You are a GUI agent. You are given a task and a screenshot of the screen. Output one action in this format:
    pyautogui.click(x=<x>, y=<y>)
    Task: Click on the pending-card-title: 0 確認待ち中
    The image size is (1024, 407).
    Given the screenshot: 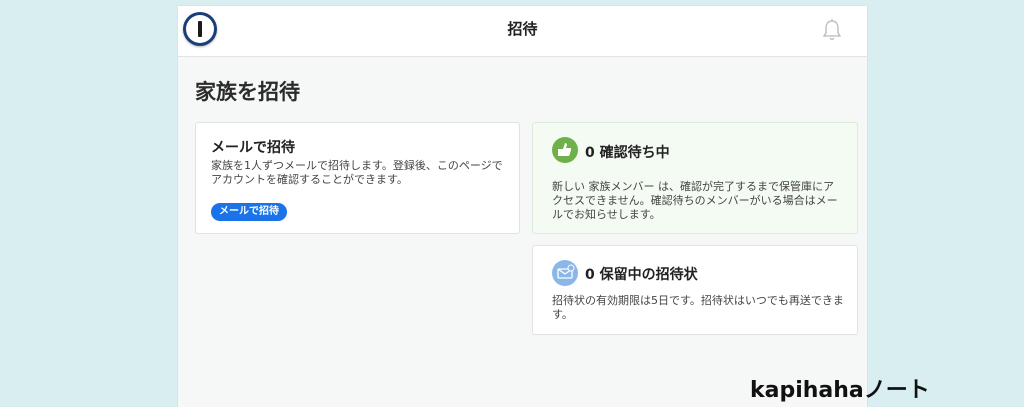 What is the action you would take?
    pyautogui.click(x=627, y=153)
    